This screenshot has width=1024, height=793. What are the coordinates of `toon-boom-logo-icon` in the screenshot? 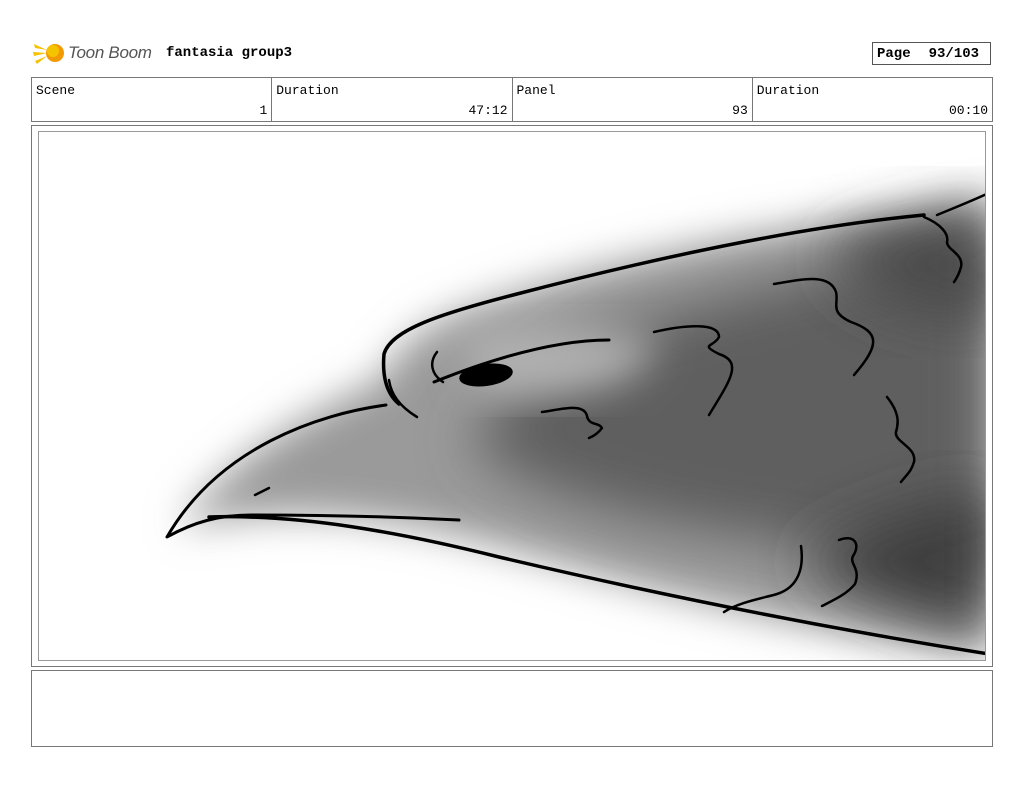 It's located at (48, 54).